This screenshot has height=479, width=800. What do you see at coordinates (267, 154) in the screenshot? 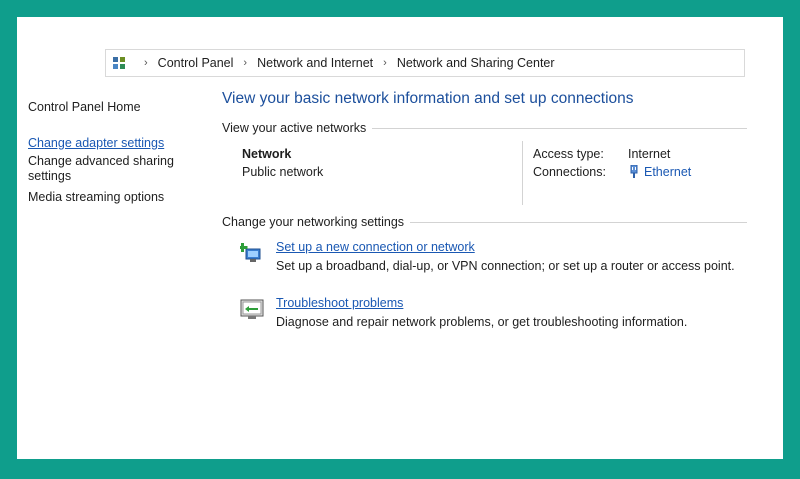
I see `network-name: Network` at bounding box center [267, 154].